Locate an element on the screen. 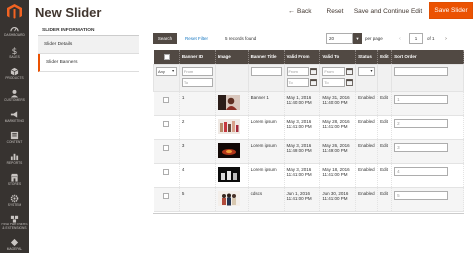 The image size is (474, 253). per-page-label: per page is located at coordinates (374, 38).